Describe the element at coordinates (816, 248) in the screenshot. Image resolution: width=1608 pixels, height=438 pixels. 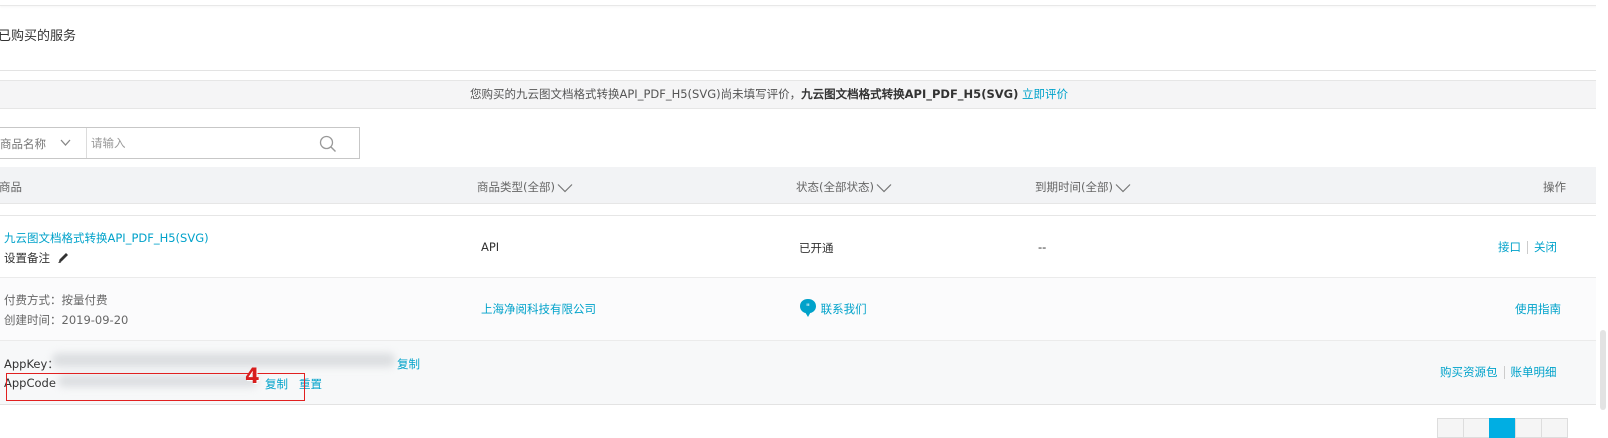
I see `product-status: 已开通` at that location.